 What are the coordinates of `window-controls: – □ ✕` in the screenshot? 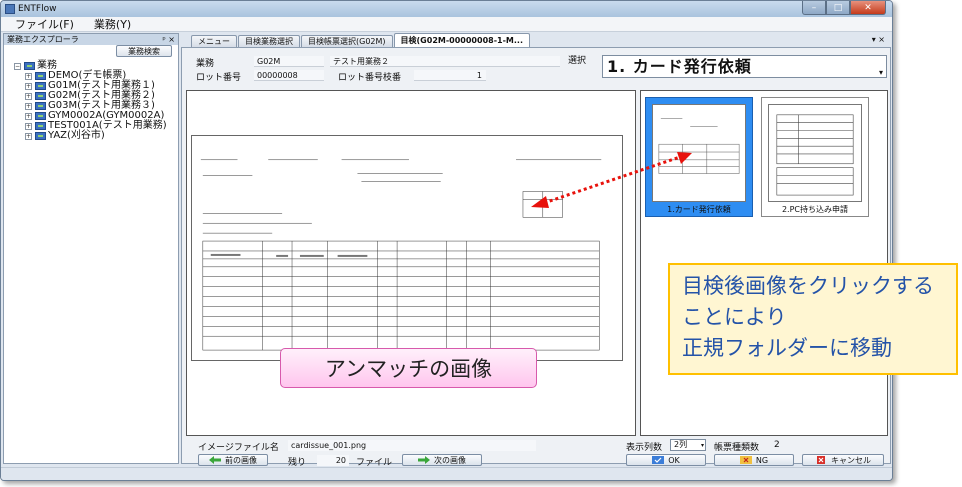 It's located at (844, 8).